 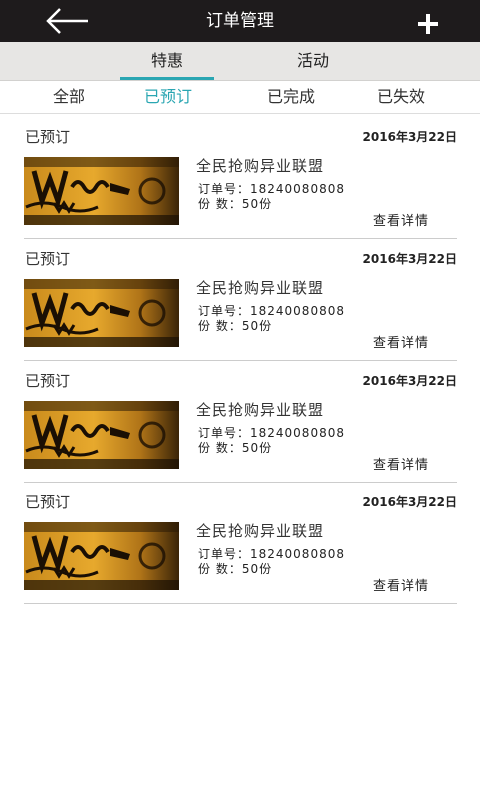 What do you see at coordinates (401, 97) in the screenshot?
I see `filter-expired: 已失效` at bounding box center [401, 97].